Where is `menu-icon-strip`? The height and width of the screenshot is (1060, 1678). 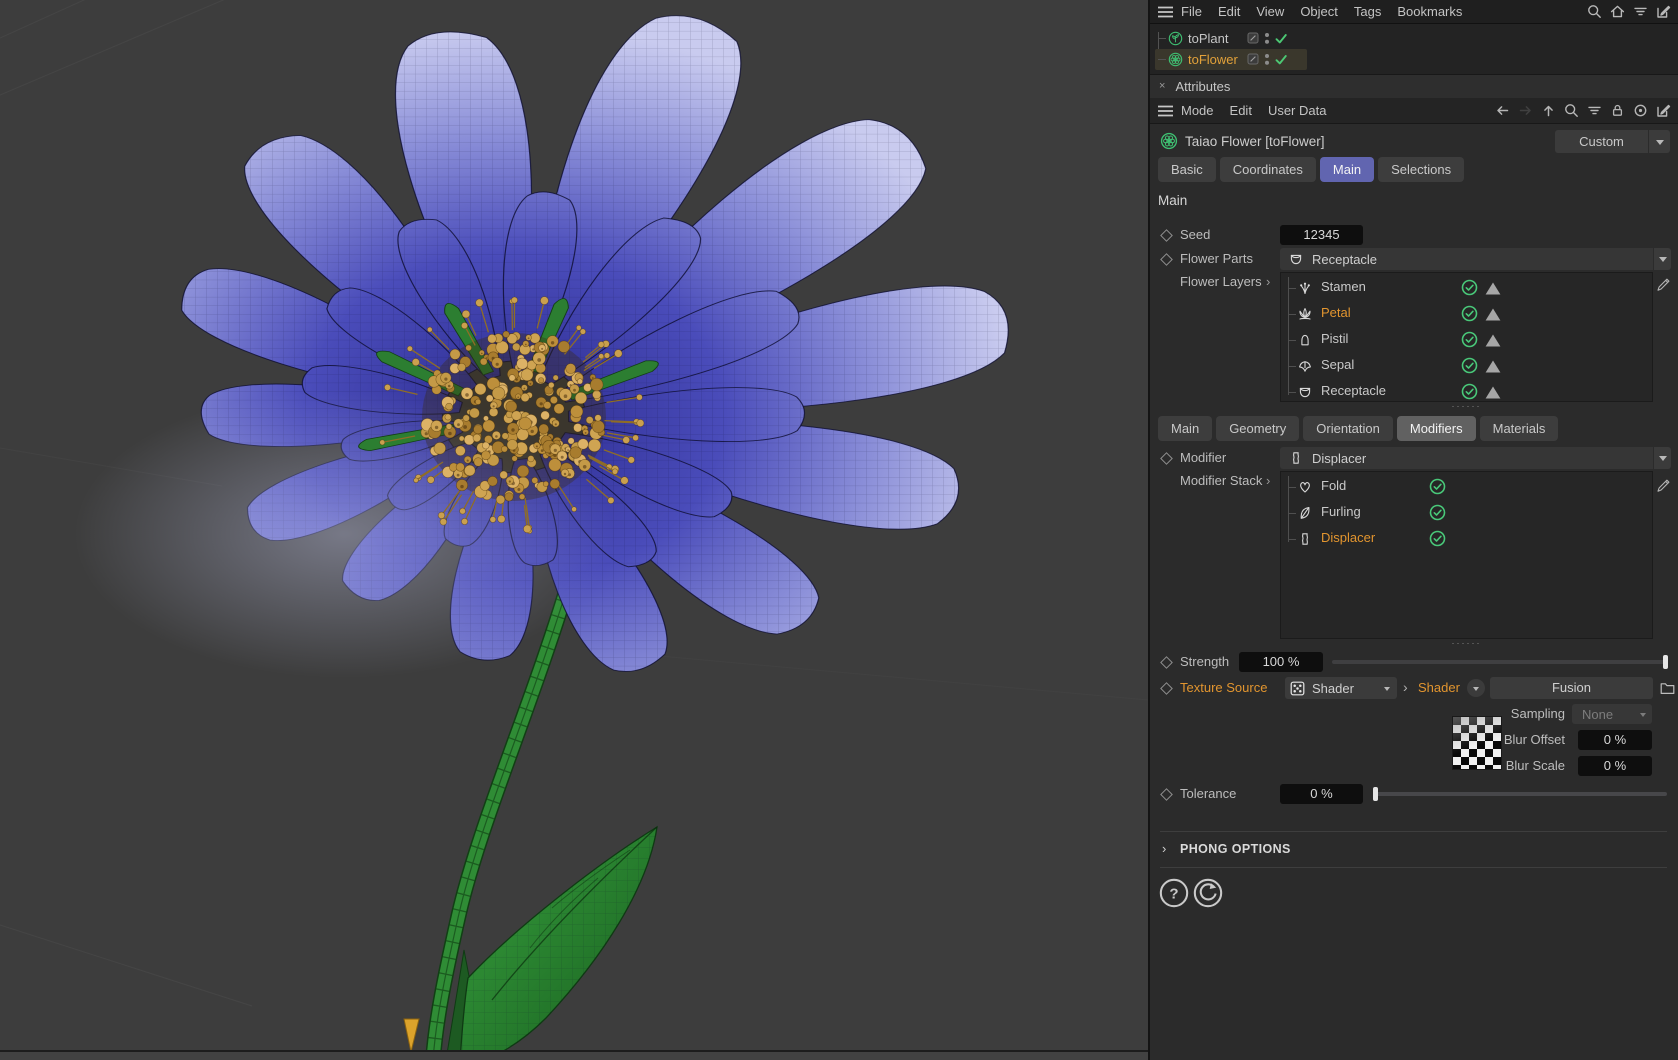 menu-icon-strip is located at coordinates (1629, 11).